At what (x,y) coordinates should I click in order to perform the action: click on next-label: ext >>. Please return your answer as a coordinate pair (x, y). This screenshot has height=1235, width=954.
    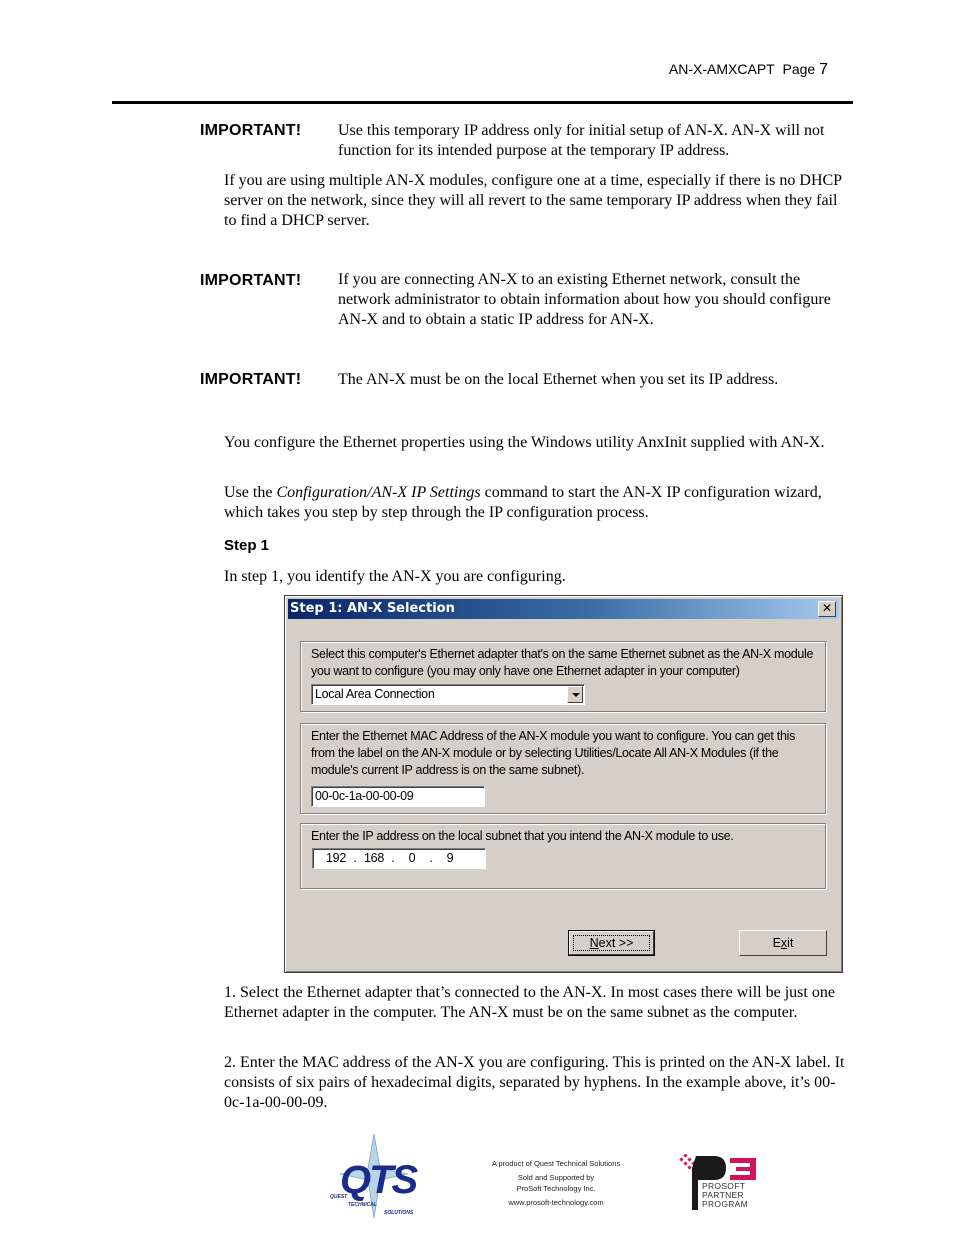
    Looking at the image, I should click on (616, 943).